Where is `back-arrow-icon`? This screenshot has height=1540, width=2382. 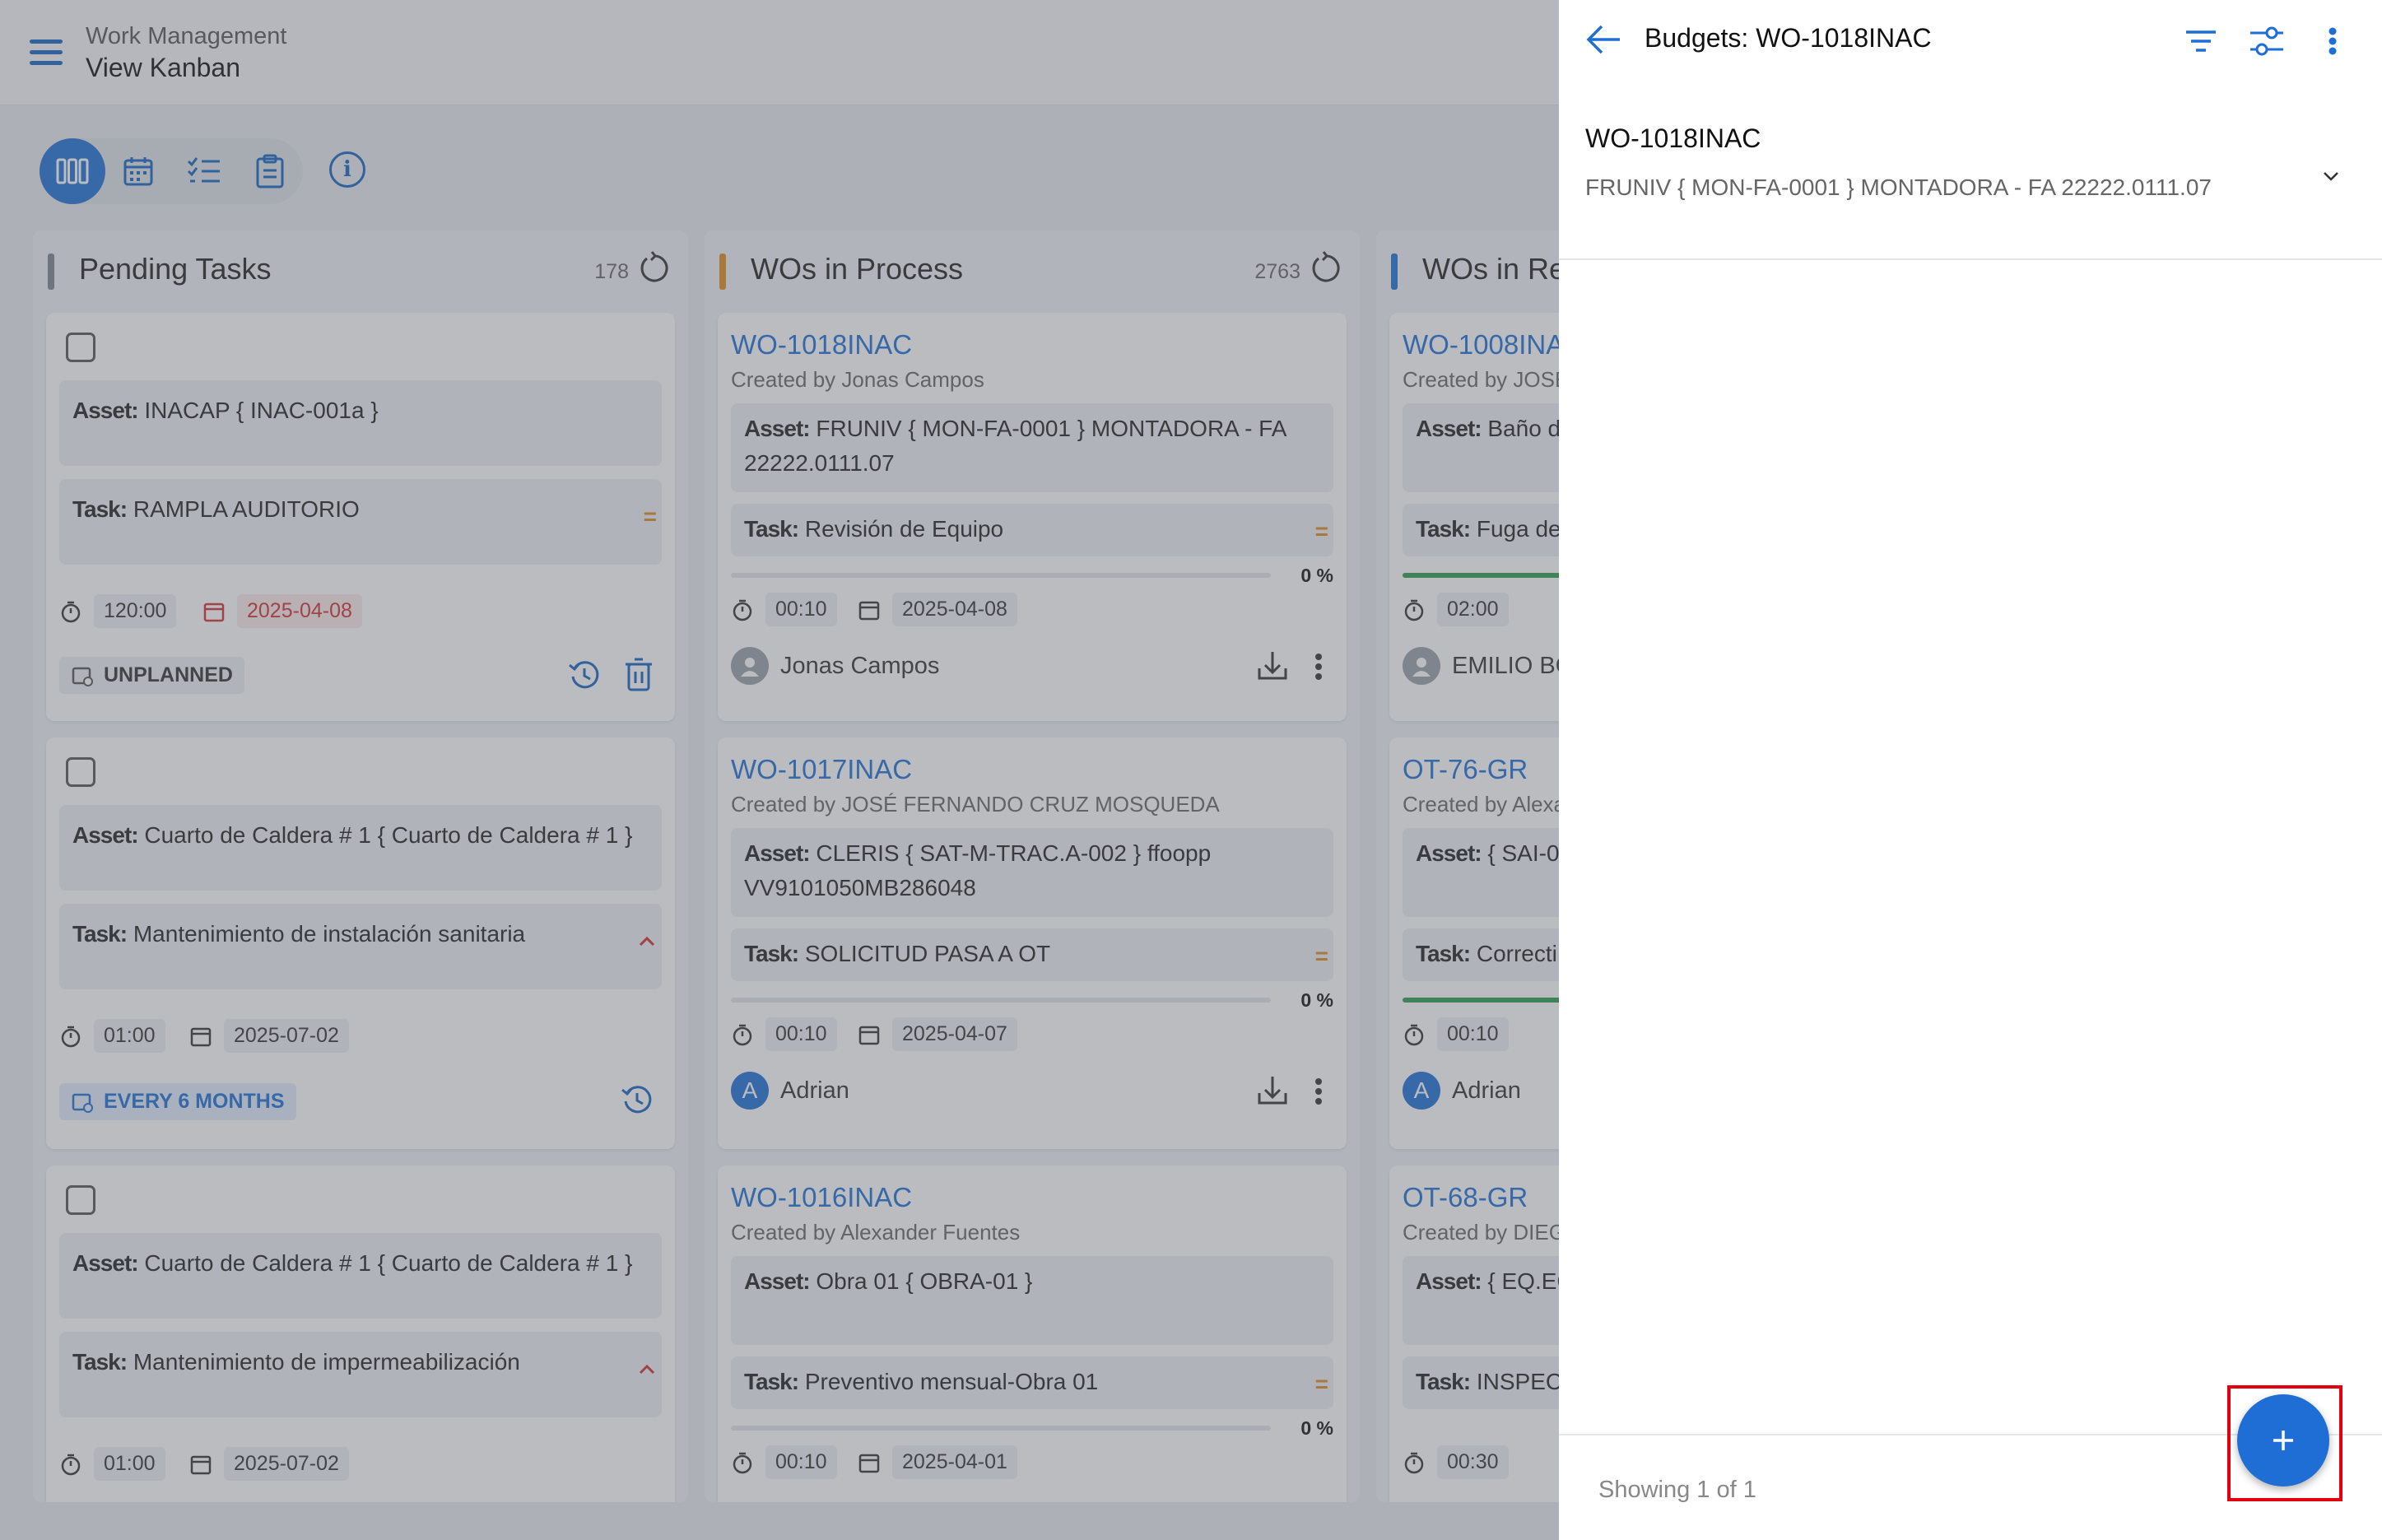
back-arrow-icon is located at coordinates (1604, 40).